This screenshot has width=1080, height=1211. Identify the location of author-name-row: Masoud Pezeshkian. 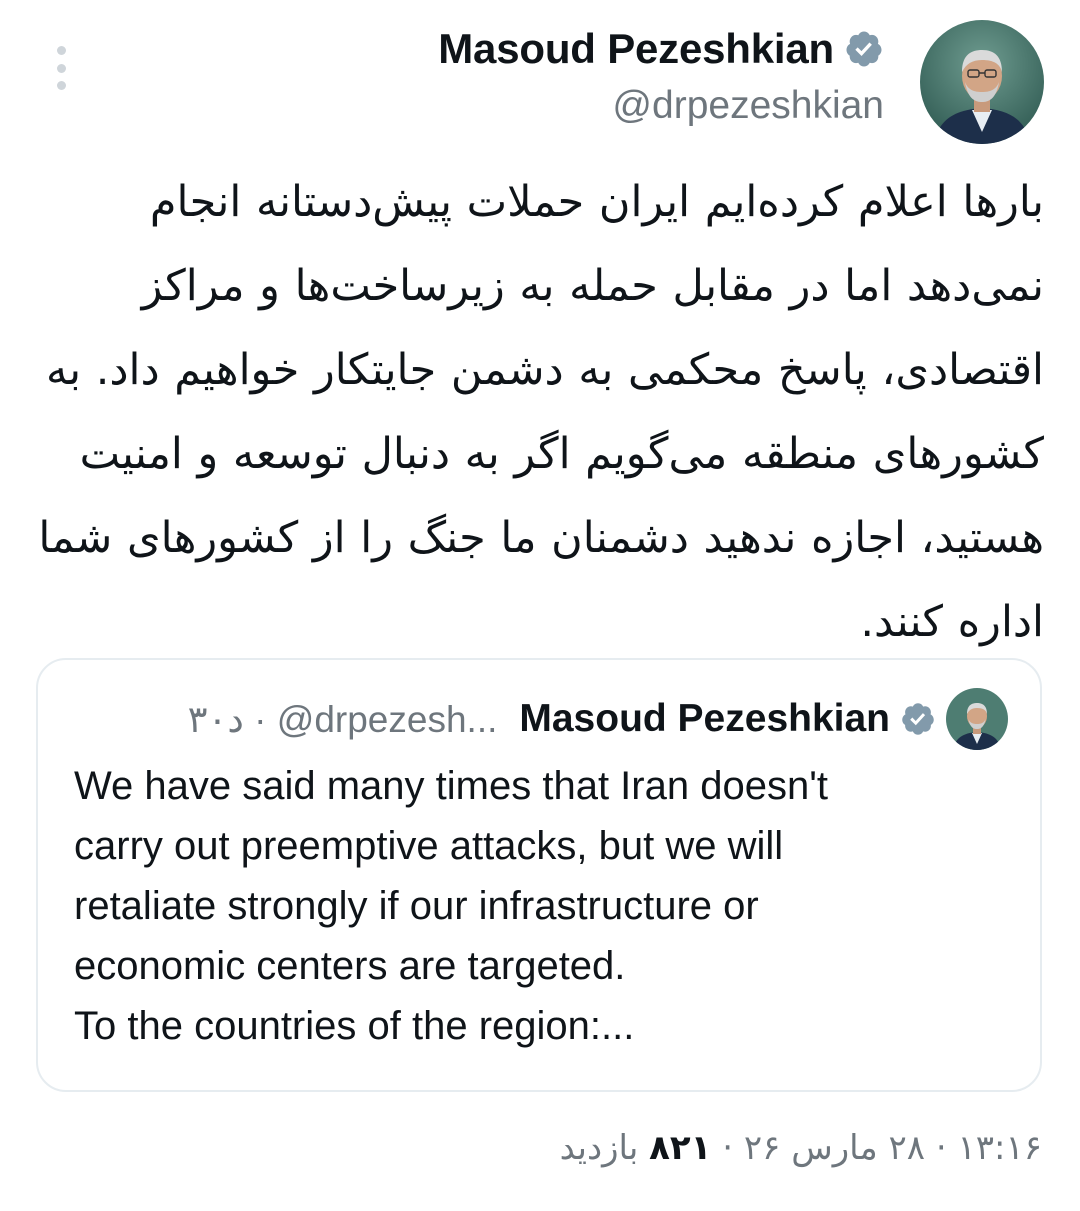
(661, 49).